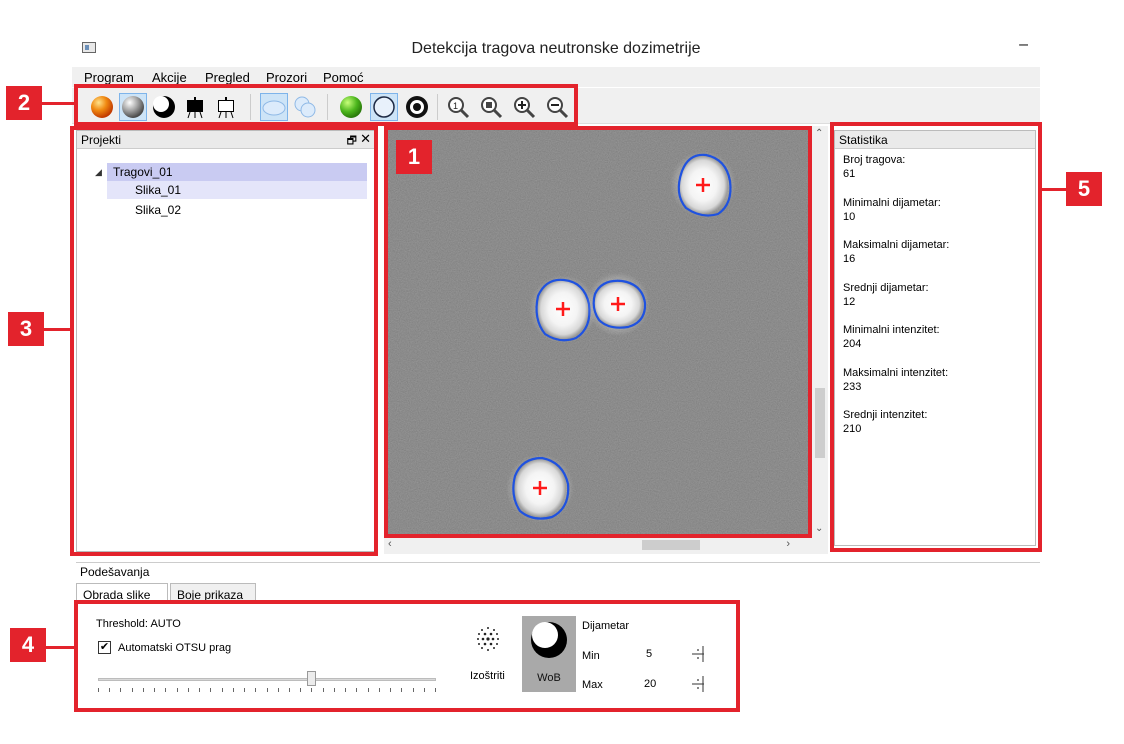  I want to click on minimize-button: –, so click(1023, 45).